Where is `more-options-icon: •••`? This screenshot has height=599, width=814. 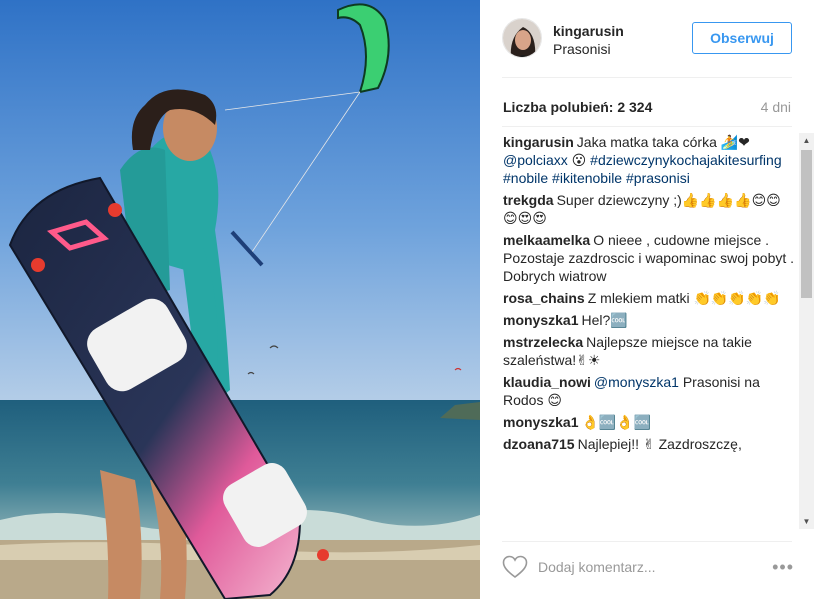 more-options-icon: ••• is located at coordinates (783, 567).